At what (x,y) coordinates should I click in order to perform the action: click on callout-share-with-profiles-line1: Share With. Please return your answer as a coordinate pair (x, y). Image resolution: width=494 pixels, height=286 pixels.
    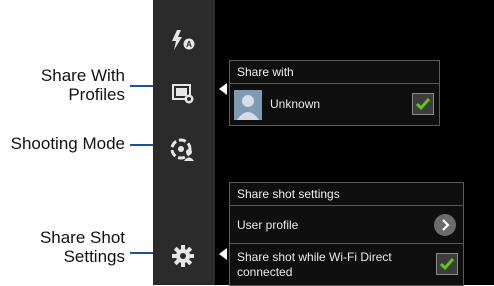
    Looking at the image, I should click on (82, 75).